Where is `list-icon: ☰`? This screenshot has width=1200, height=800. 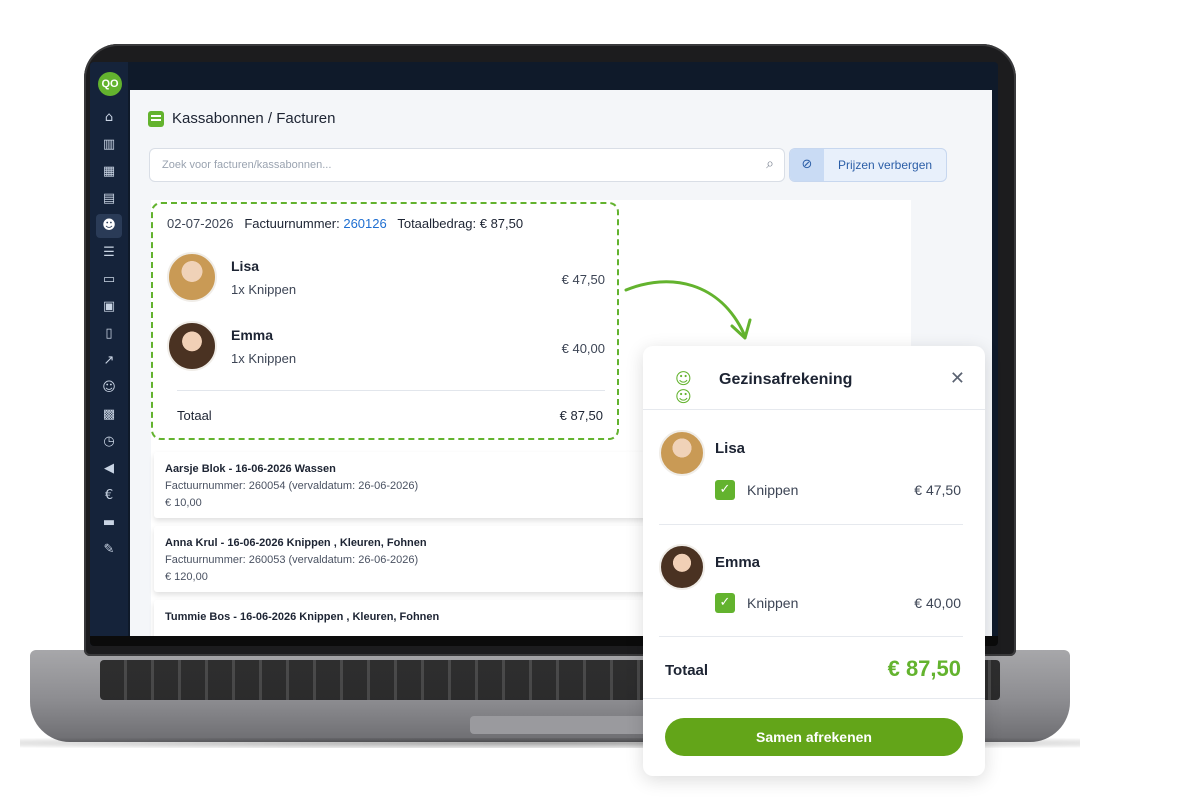
list-icon: ☰ is located at coordinates (109, 253).